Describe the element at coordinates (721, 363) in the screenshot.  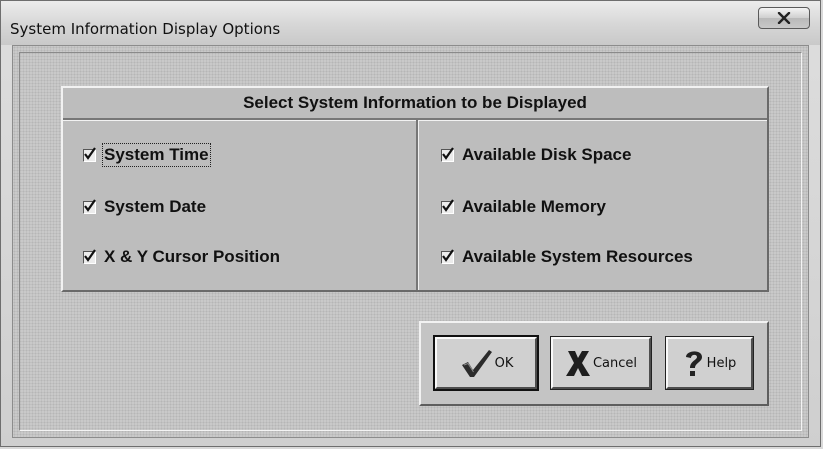
I see `help-label: Help` at that location.